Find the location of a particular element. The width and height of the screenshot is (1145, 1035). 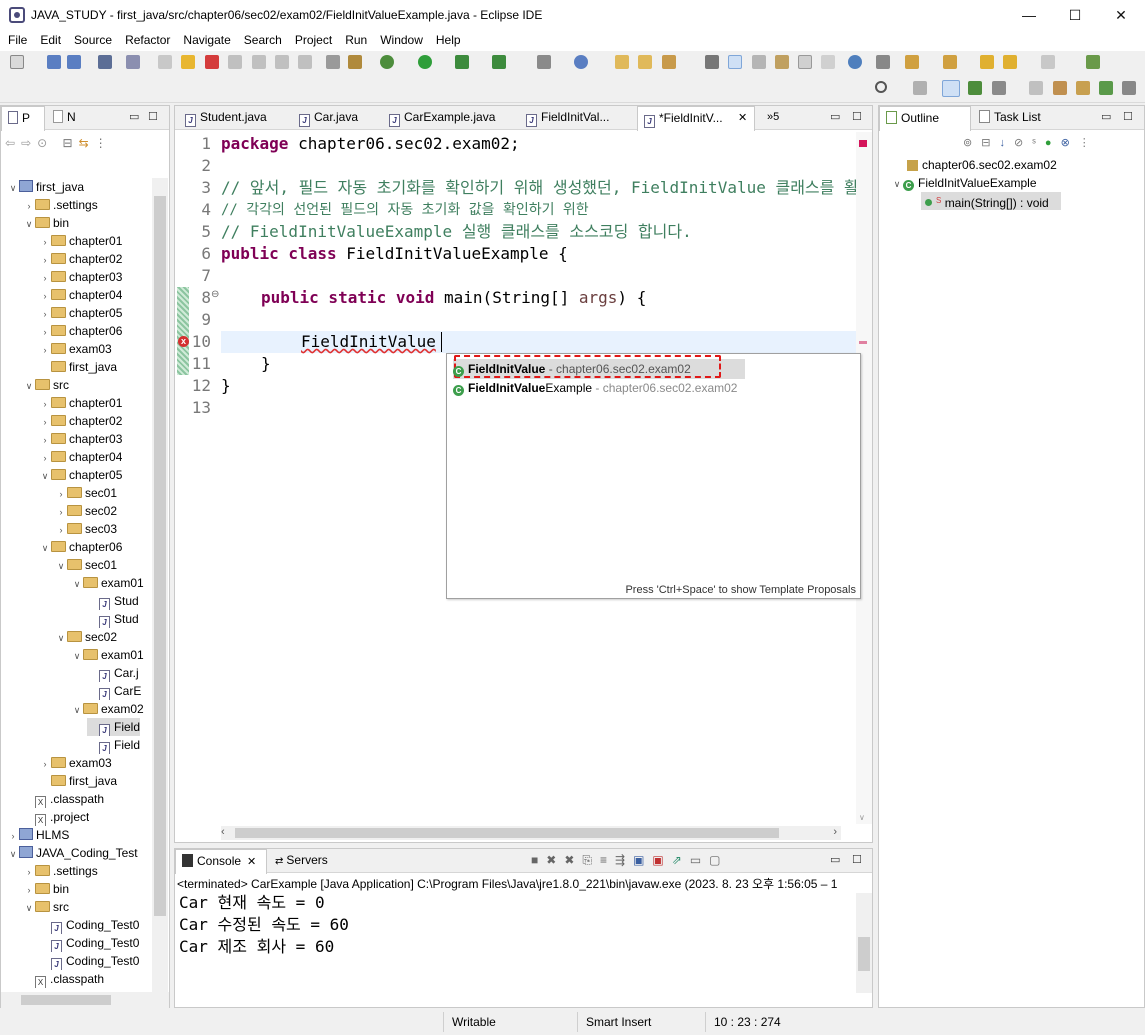

package-explorer-icon is located at coordinates (1060, 88).